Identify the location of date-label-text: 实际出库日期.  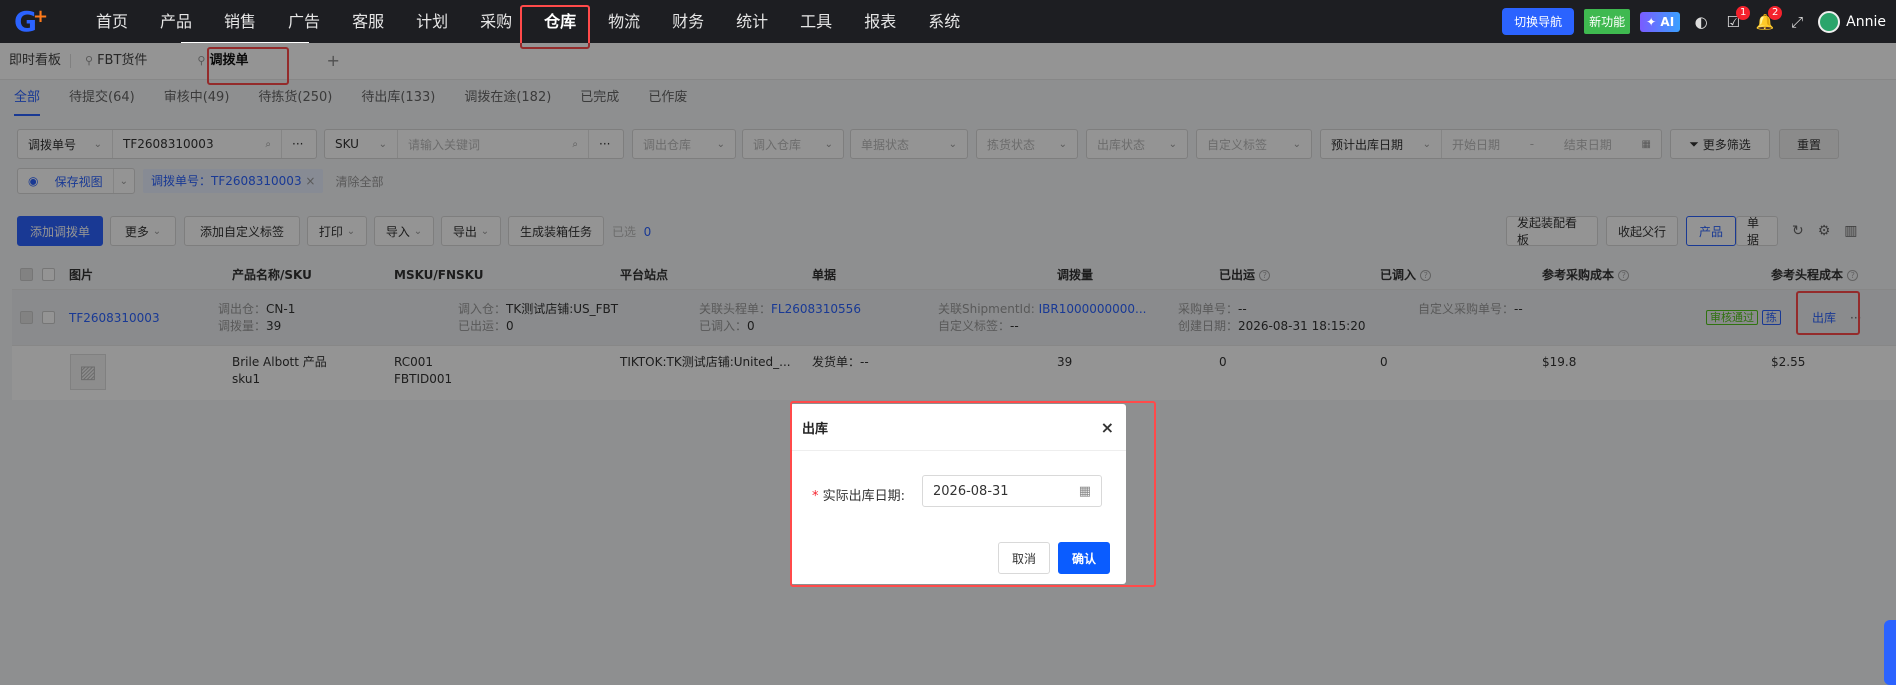
(861, 496).